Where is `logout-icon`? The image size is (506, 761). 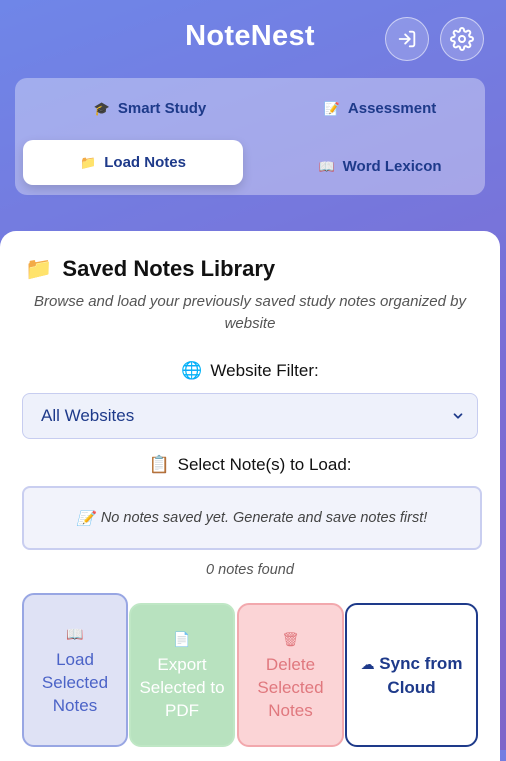 logout-icon is located at coordinates (407, 39).